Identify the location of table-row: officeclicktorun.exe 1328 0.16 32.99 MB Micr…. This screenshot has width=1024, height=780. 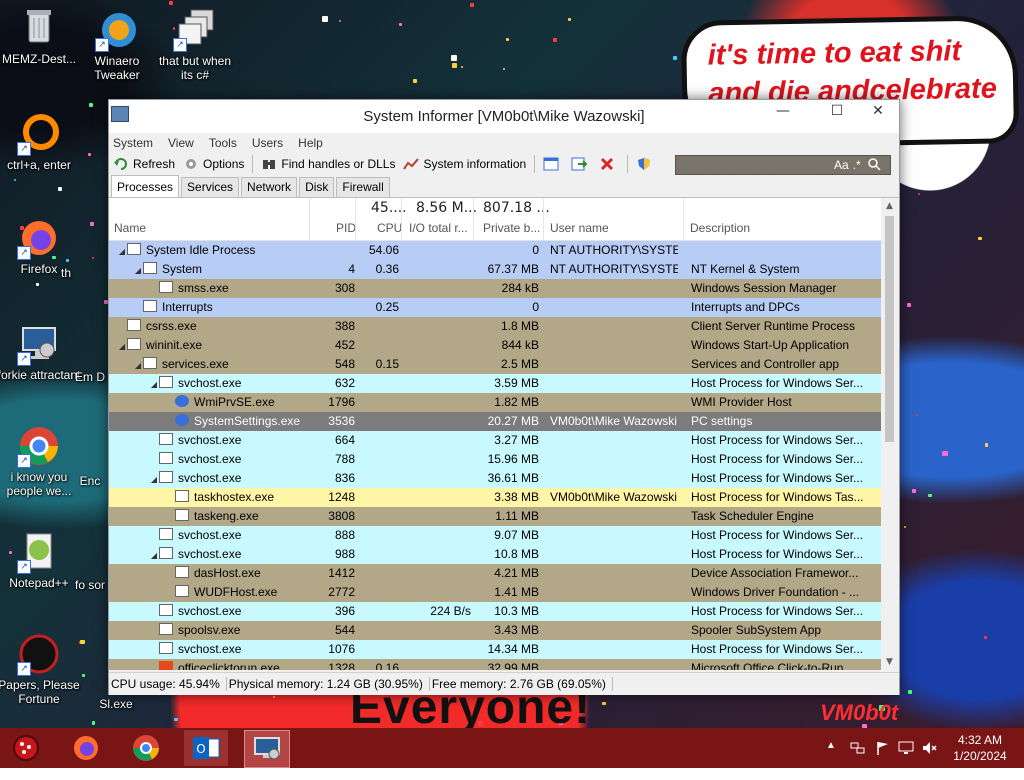
(495, 664).